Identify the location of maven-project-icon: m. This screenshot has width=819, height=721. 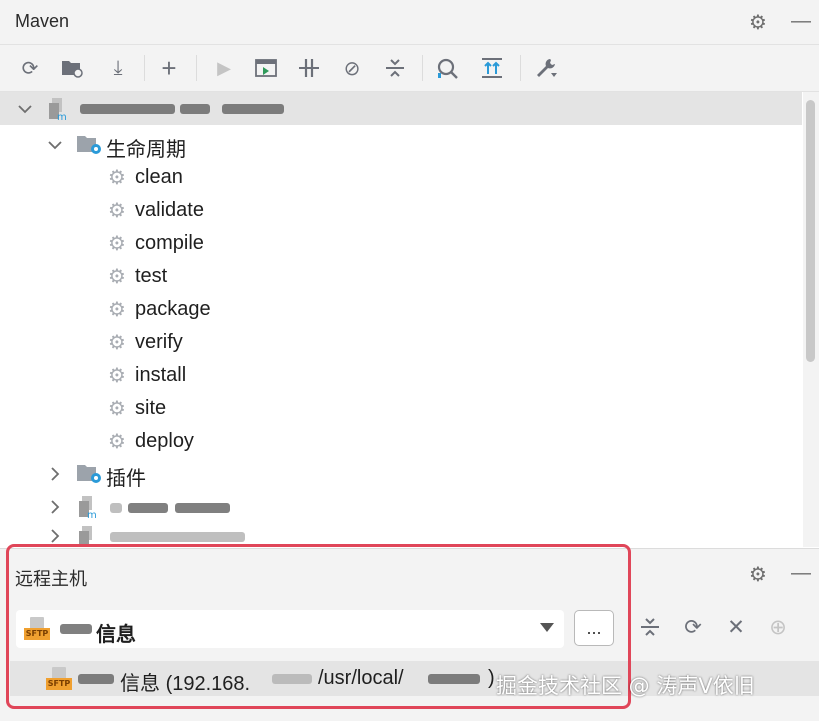
(62, 110).